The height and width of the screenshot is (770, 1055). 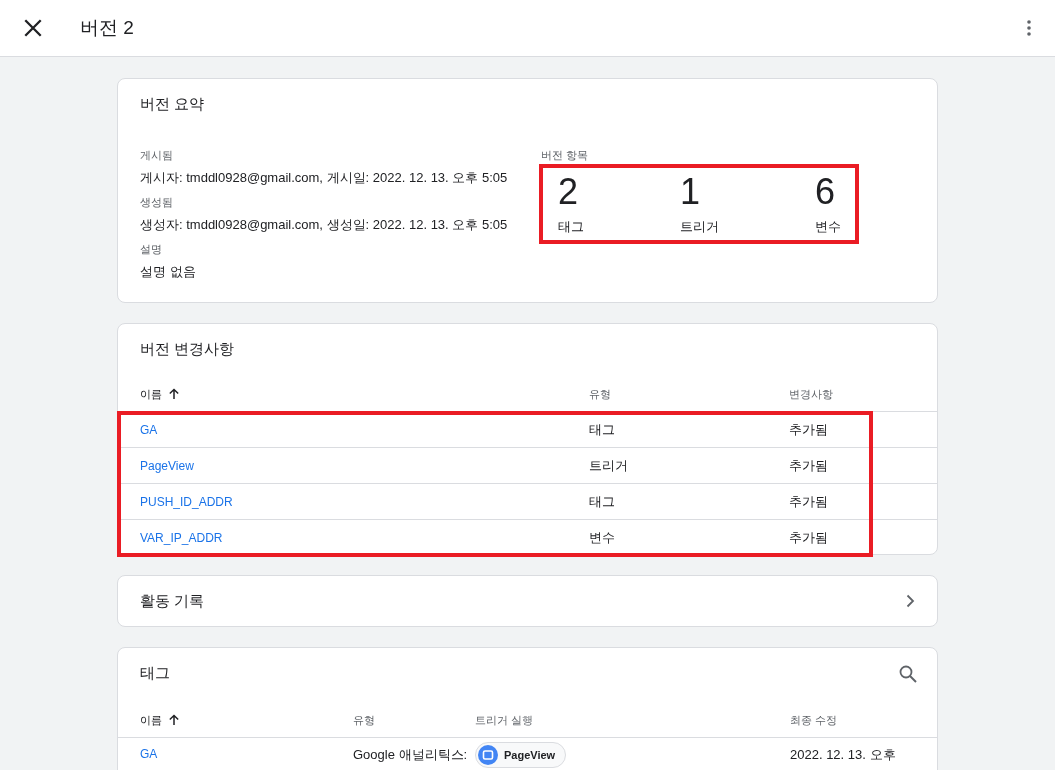 What do you see at coordinates (172, 104) in the screenshot?
I see `card-title: 버전 요약` at bounding box center [172, 104].